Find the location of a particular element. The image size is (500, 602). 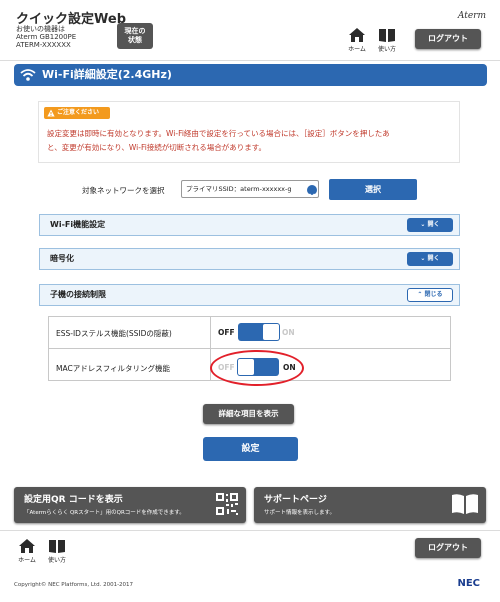

warning-icon is located at coordinates (51, 113).